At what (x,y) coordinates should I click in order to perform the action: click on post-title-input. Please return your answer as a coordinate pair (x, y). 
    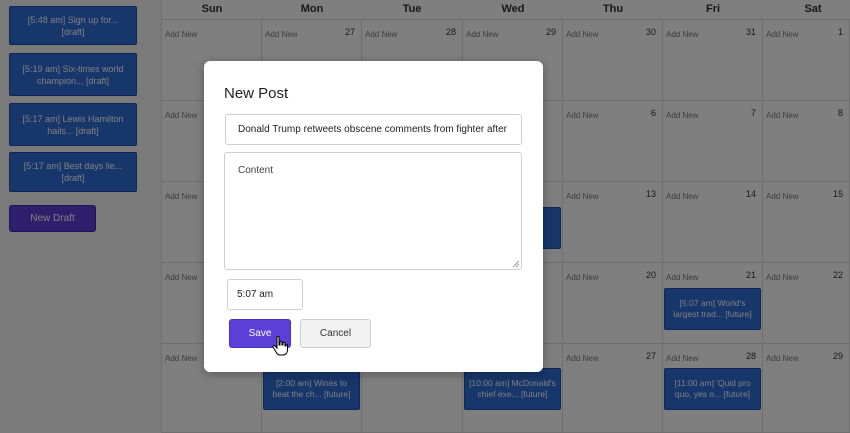
    Looking at the image, I should click on (373, 129).